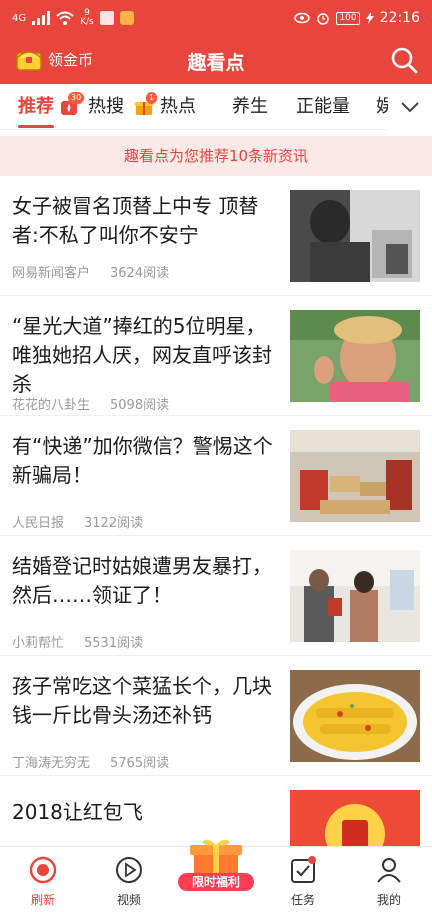 This screenshot has width=432, height=912. I want to click on news-meta: 网易新闻客户 3624阅读, so click(90, 271).